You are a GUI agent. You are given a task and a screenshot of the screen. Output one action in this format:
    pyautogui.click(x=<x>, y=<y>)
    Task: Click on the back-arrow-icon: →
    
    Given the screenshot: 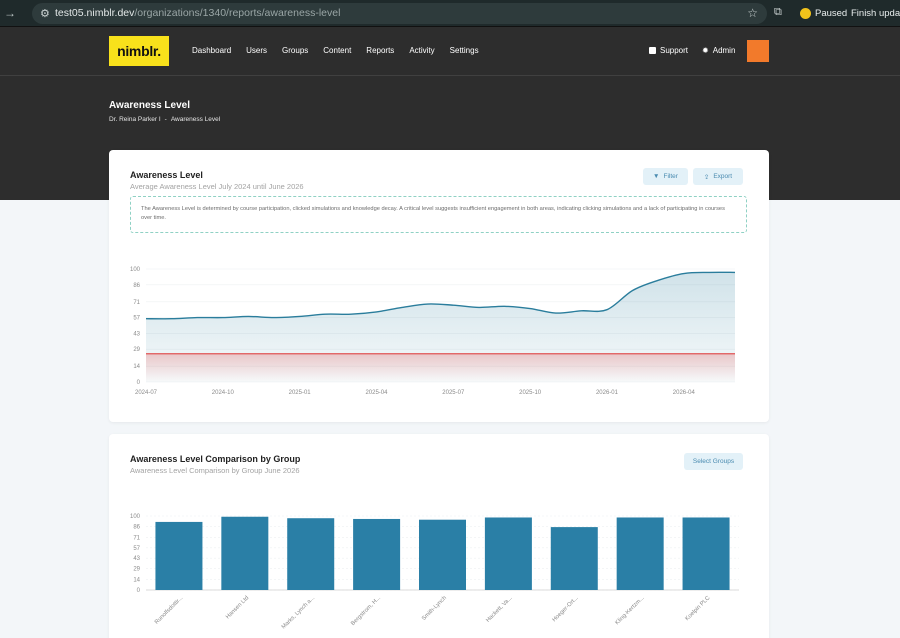 What is the action you would take?
    pyautogui.click(x=10, y=13)
    